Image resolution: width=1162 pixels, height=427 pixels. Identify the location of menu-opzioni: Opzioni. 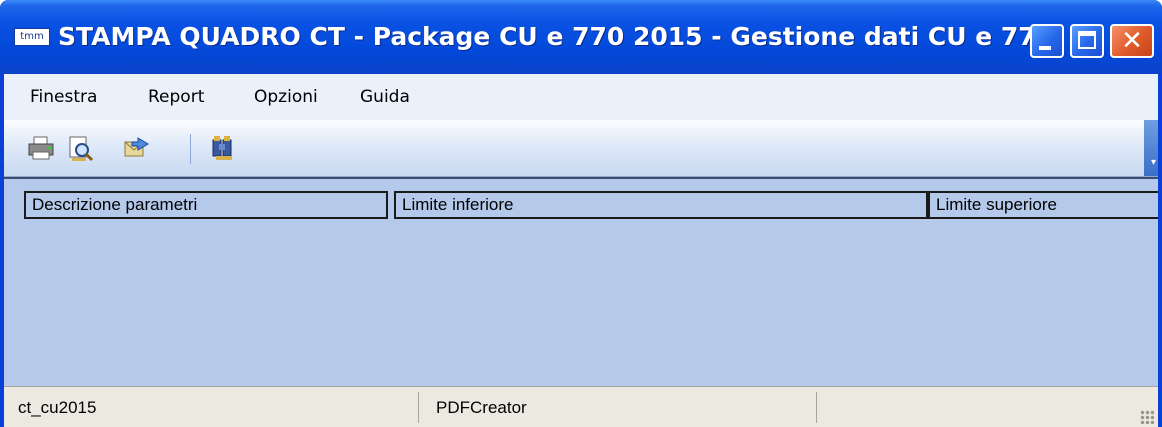
(286, 97).